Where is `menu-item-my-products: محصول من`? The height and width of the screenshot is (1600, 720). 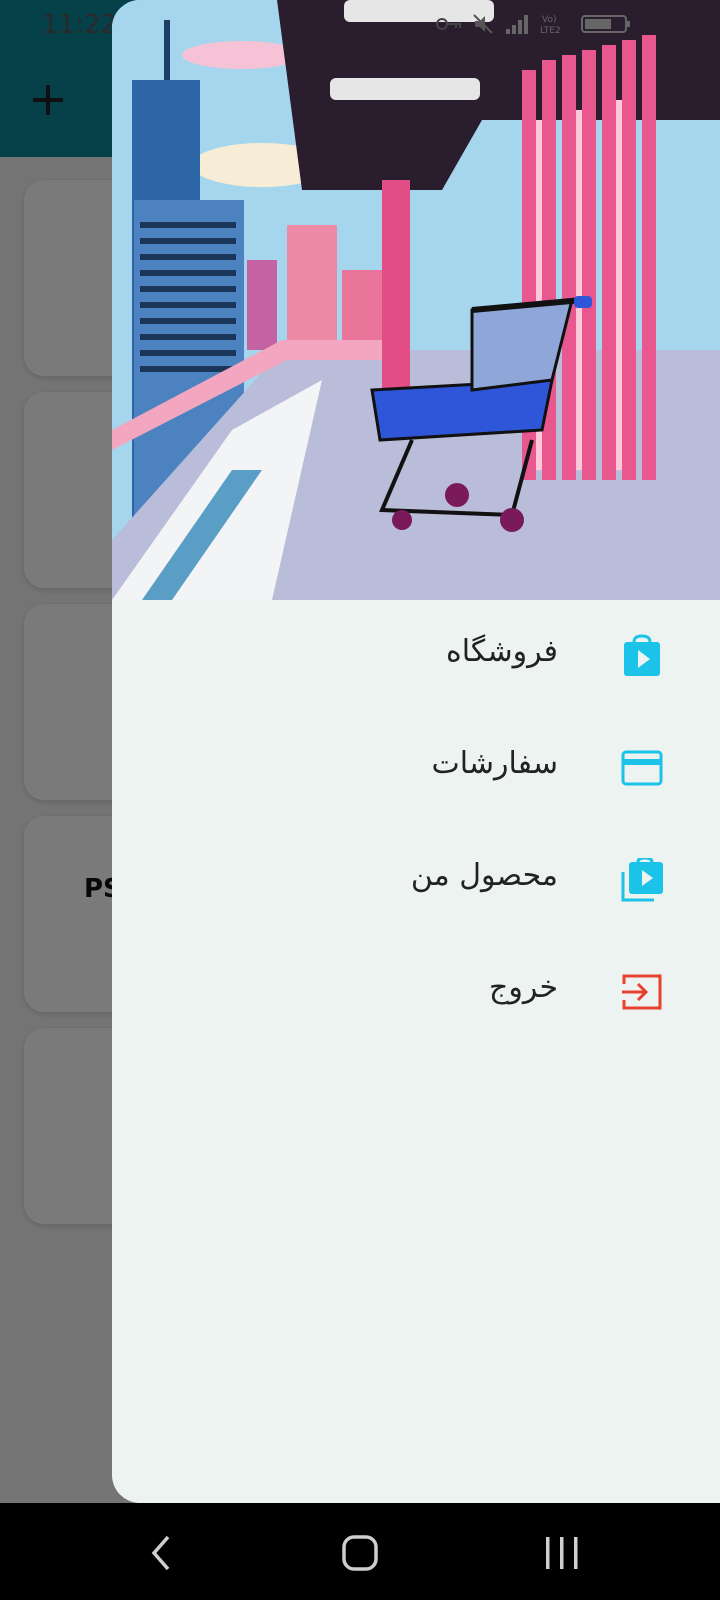
menu-item-my-products: محصول من is located at coordinates (416, 880).